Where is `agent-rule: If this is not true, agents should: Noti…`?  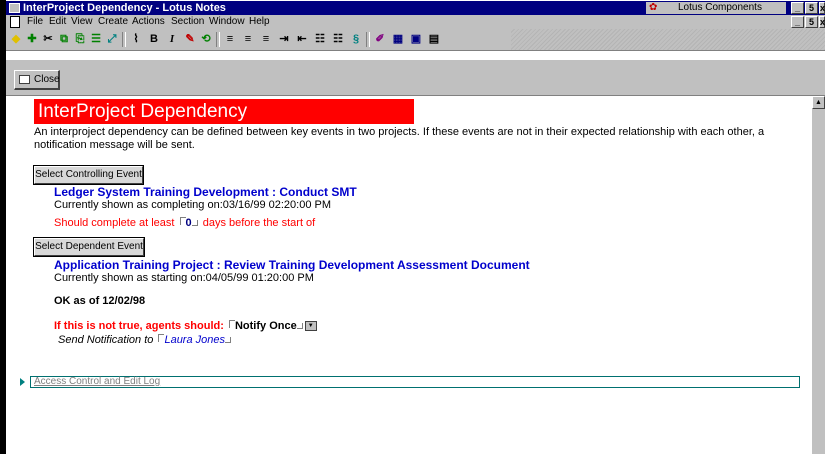
agent-rule: If this is not true, agents should: Noti… is located at coordinates (185, 326).